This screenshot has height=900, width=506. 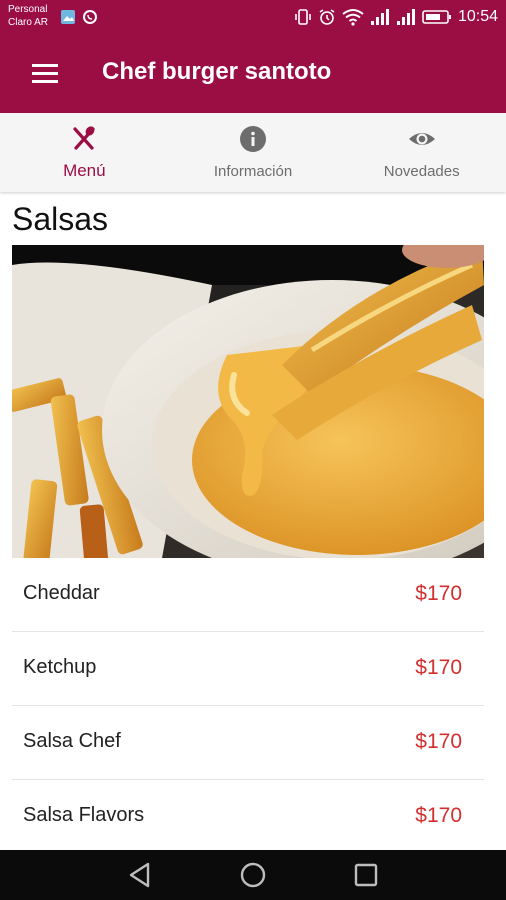 I want to click on whatsapp-icon, so click(x=90, y=17).